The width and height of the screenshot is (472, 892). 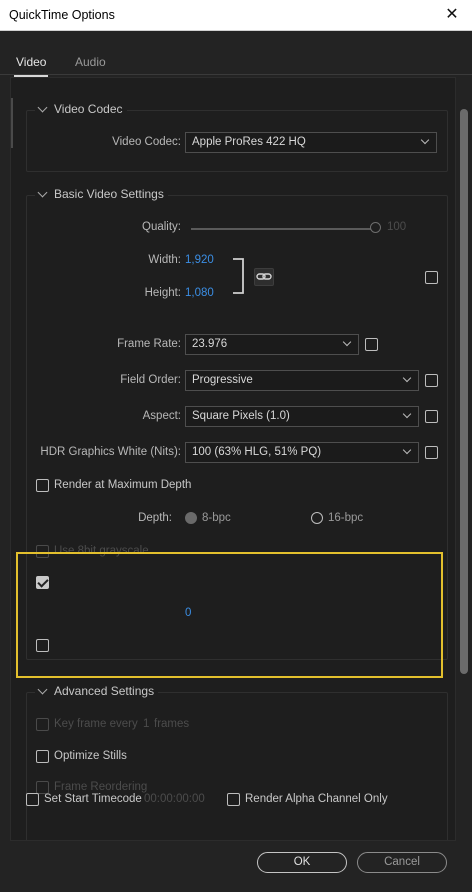 I want to click on window-title: QuickTime Options, so click(x=62, y=15).